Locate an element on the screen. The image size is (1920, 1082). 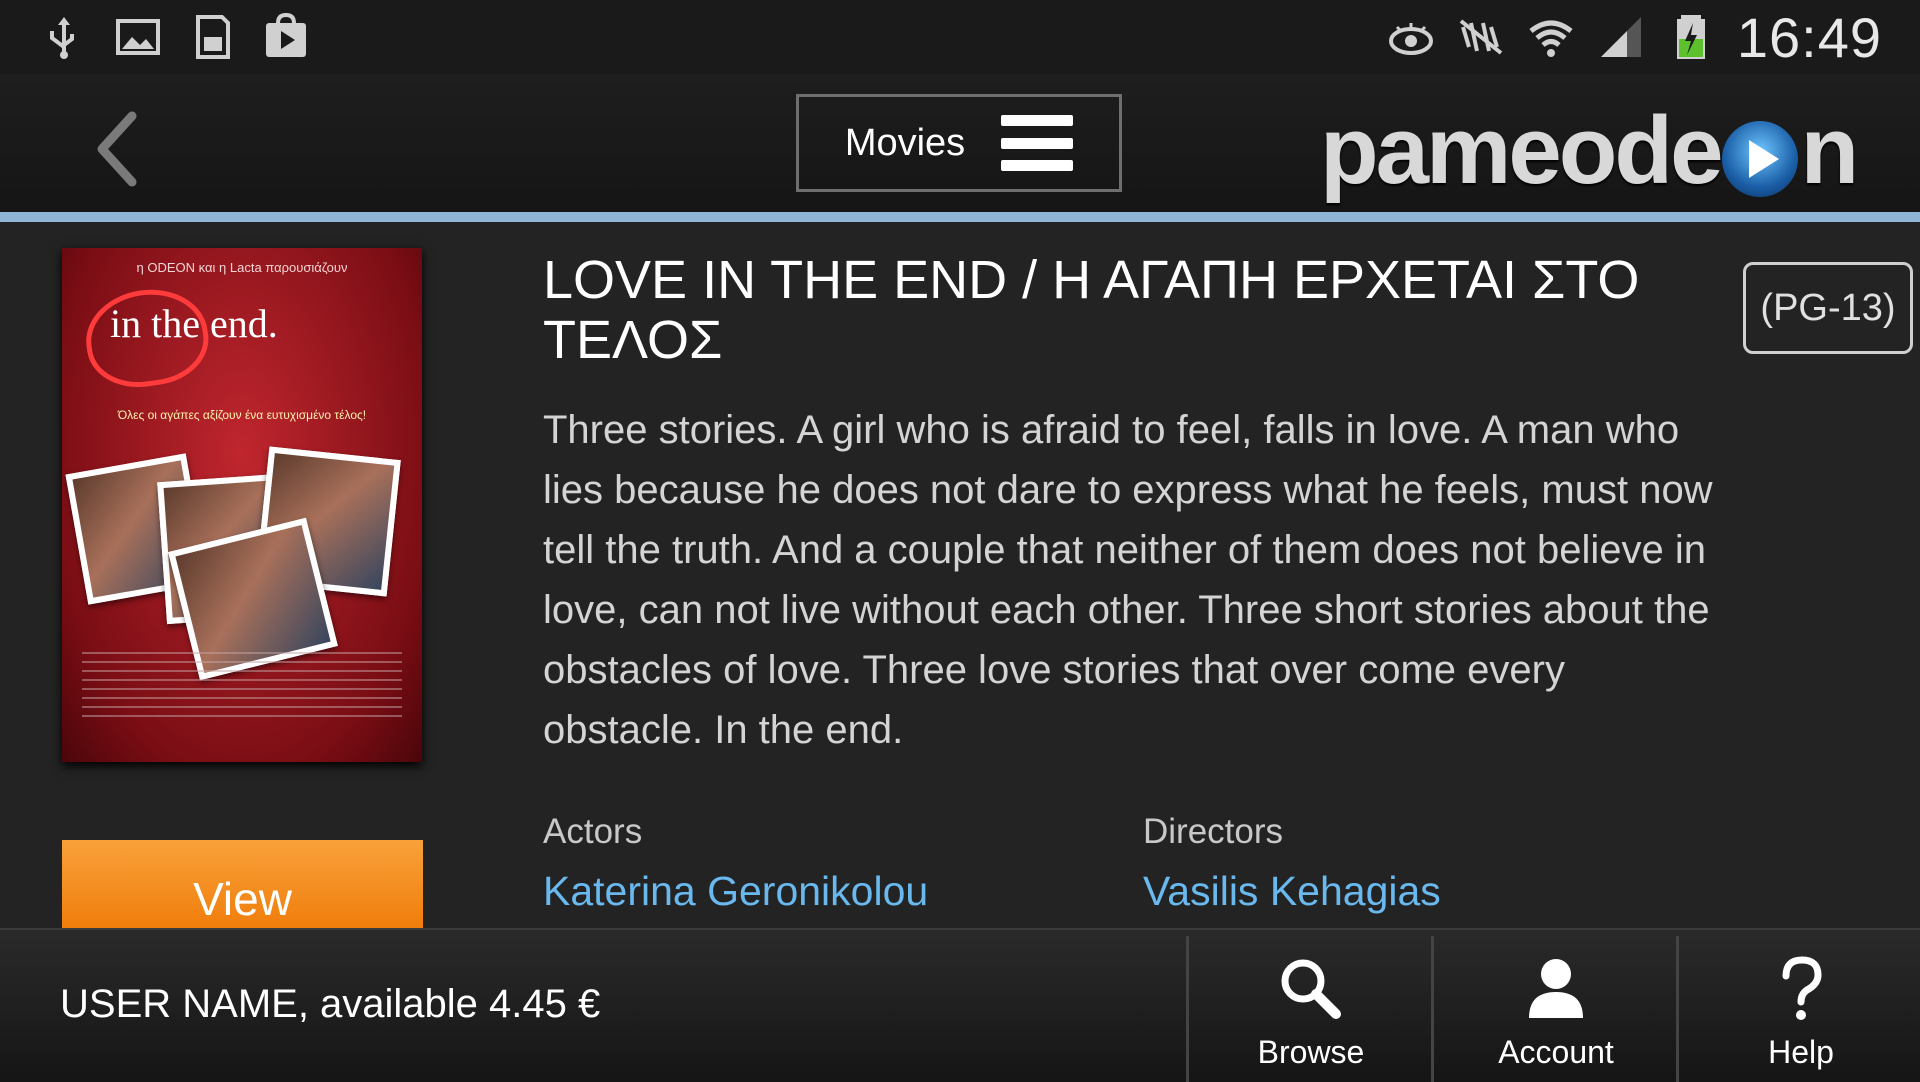
app-header: Movies pameode n is located at coordinates (960, 144).